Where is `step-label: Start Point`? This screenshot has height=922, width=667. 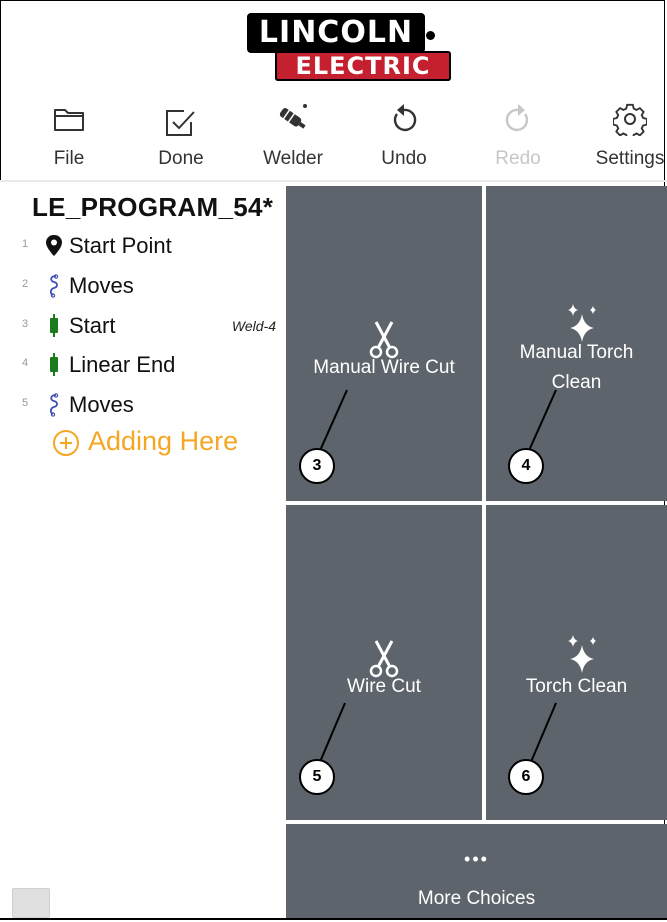 step-label: Start Point is located at coordinates (120, 245).